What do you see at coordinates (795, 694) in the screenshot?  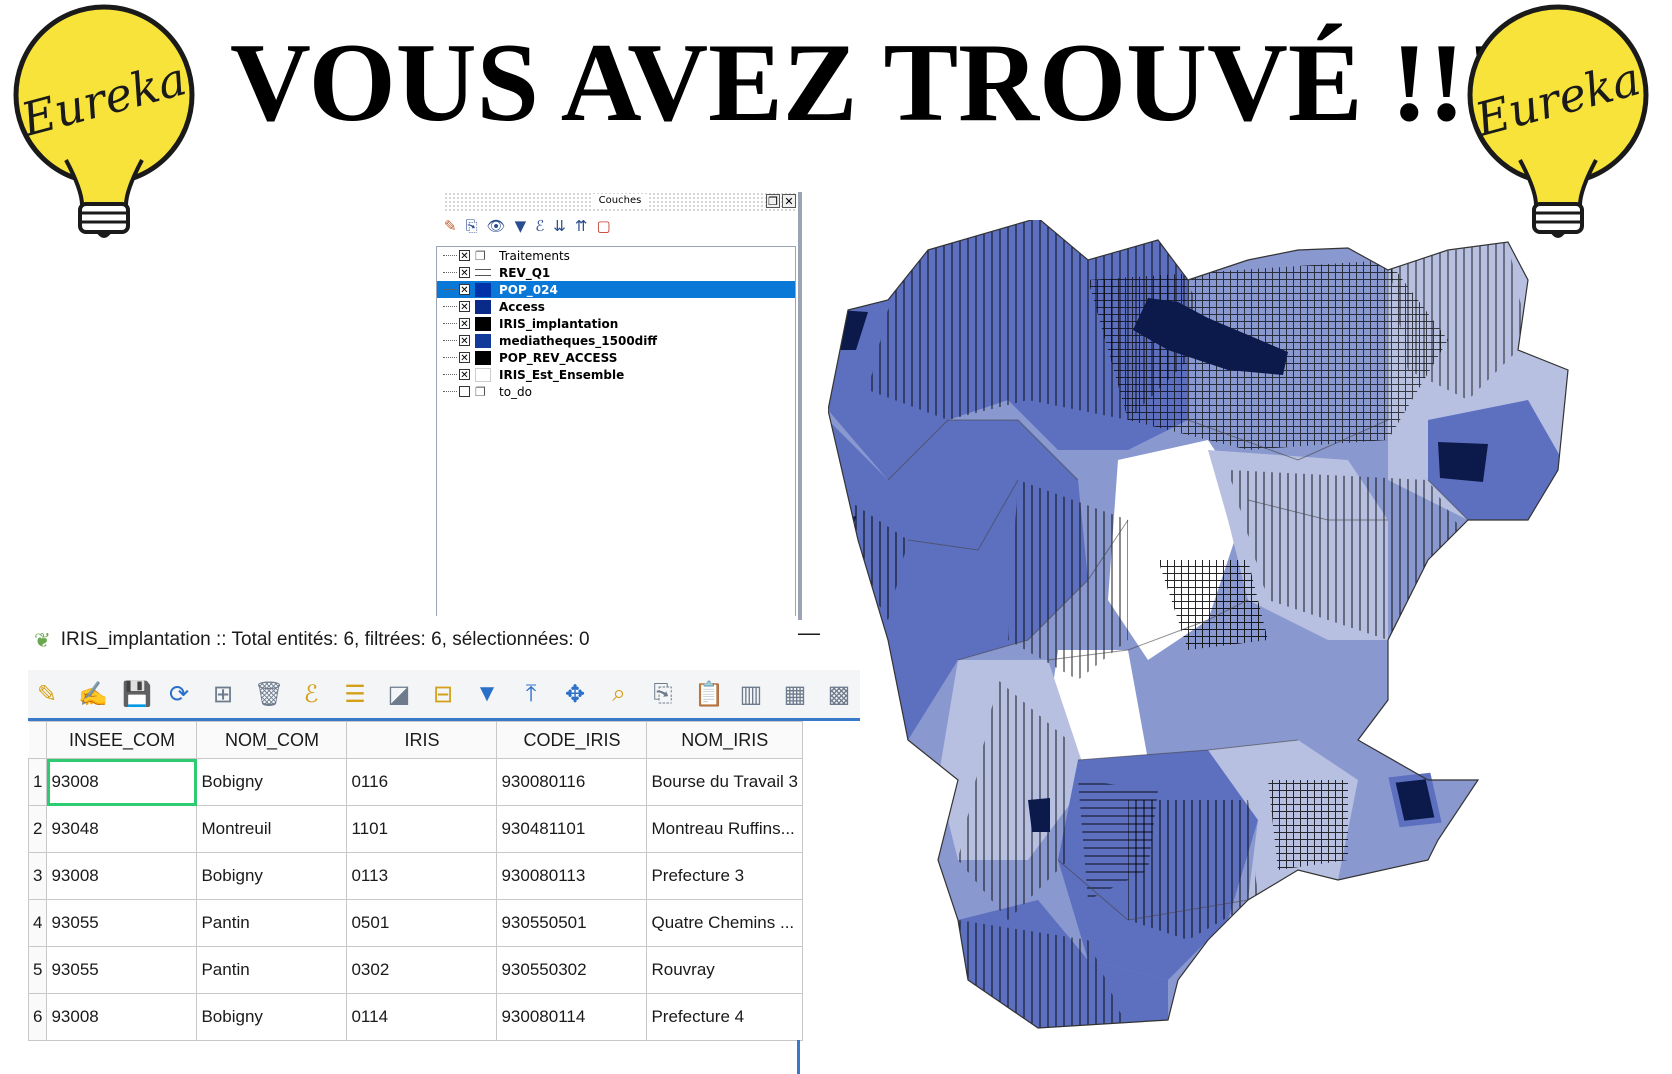 I see `new-field-icon: ▦` at bounding box center [795, 694].